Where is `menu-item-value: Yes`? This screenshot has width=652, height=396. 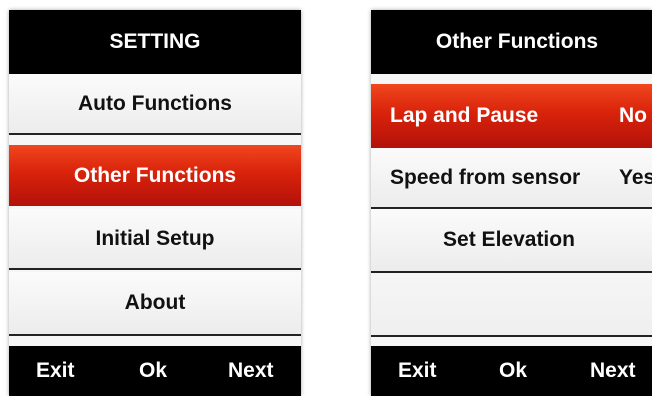 menu-item-value: Yes is located at coordinates (635, 177).